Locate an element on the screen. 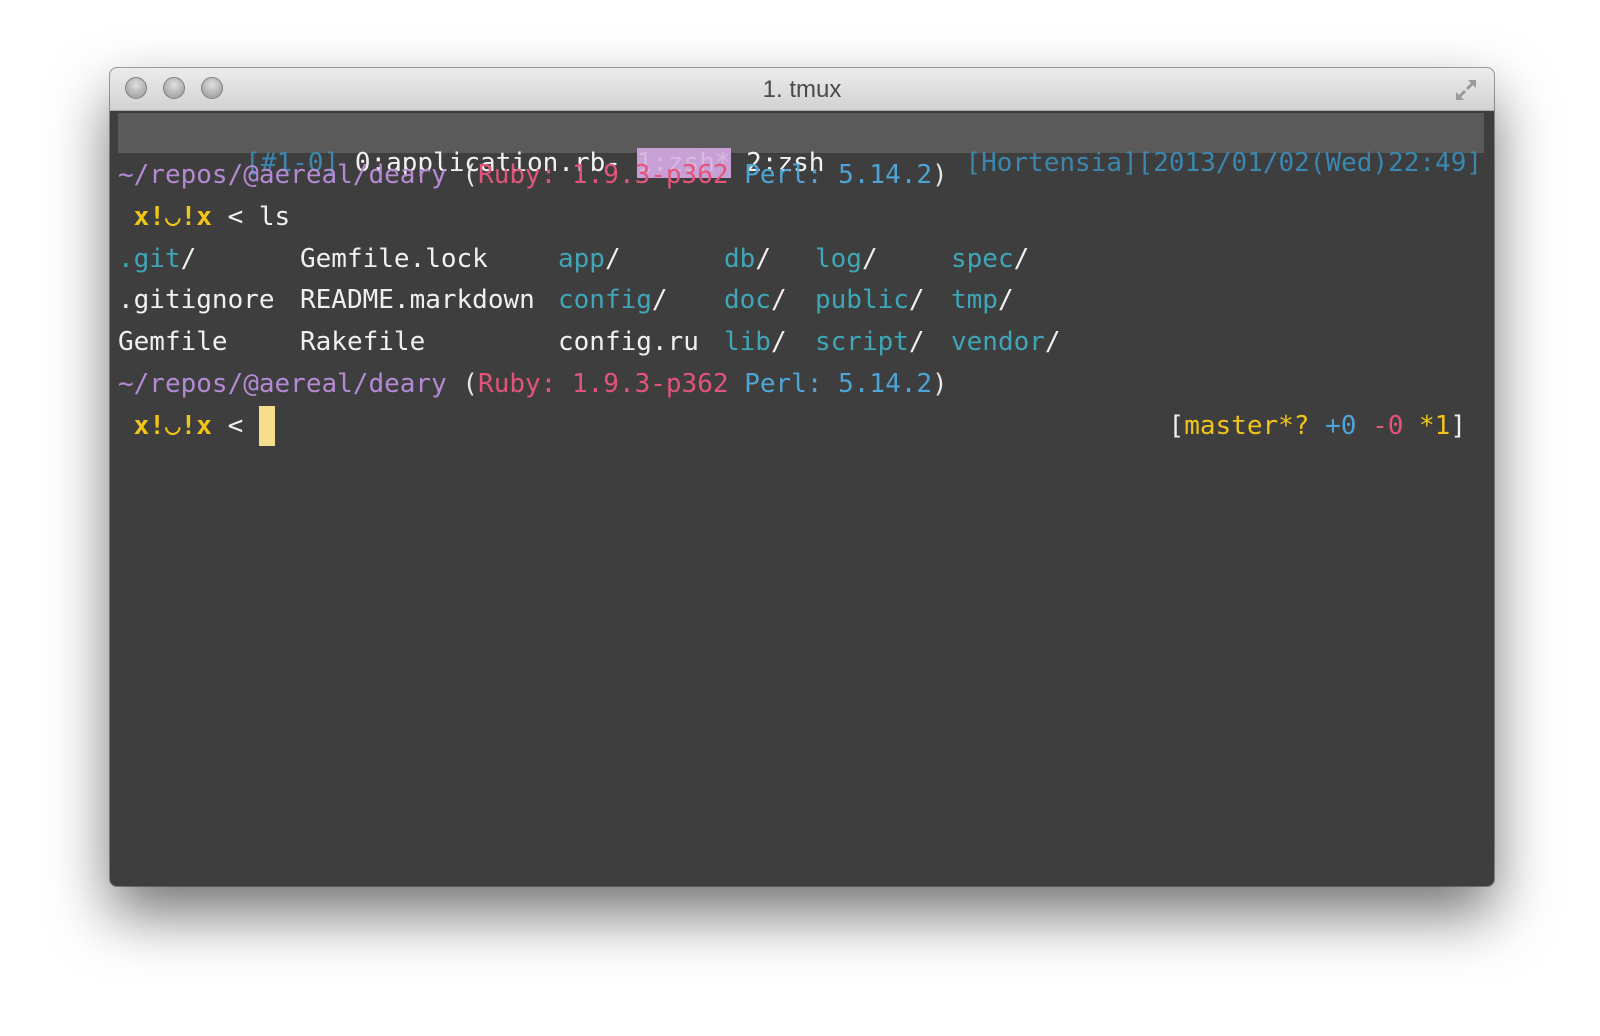  listing-file: Gemfile is located at coordinates (173, 342).